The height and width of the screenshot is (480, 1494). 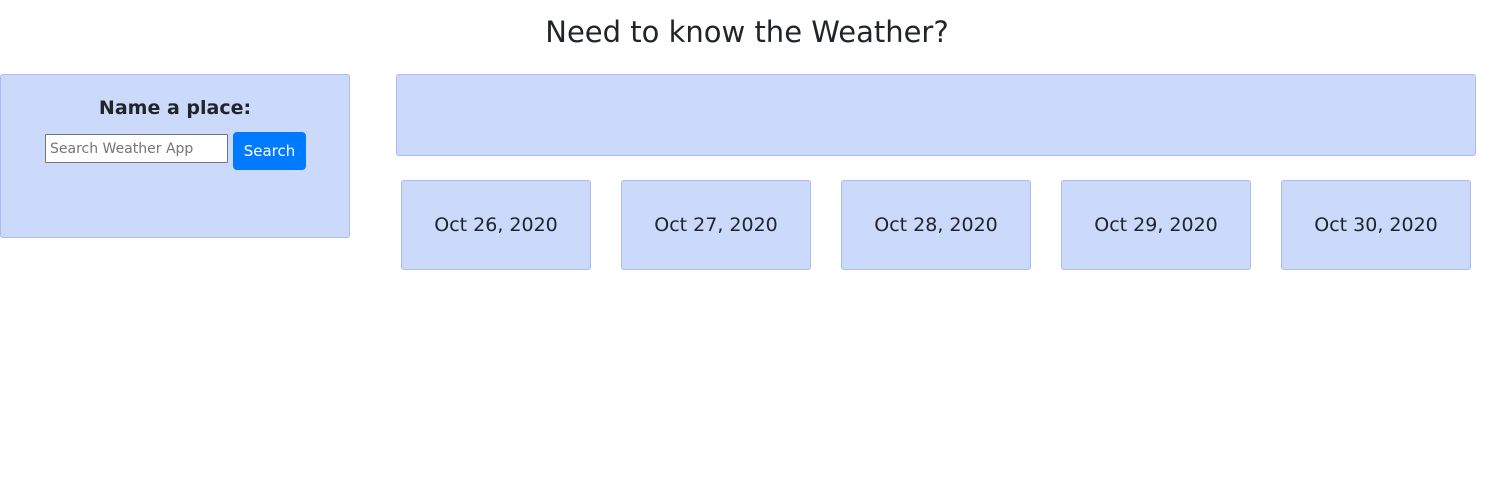 I want to click on forecast-date: Oct 30, 2020, so click(x=1376, y=225).